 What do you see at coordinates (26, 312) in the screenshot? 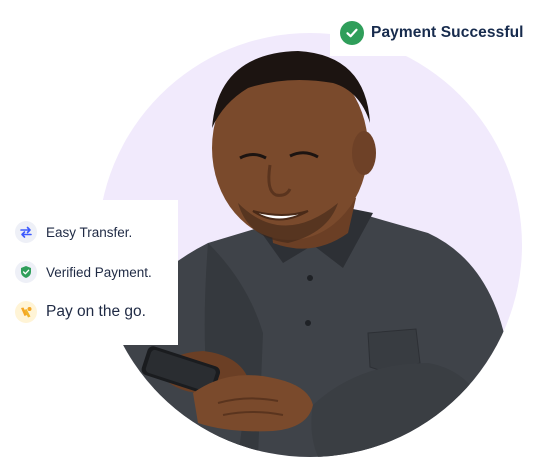
I see `hand-coin-icon` at bounding box center [26, 312].